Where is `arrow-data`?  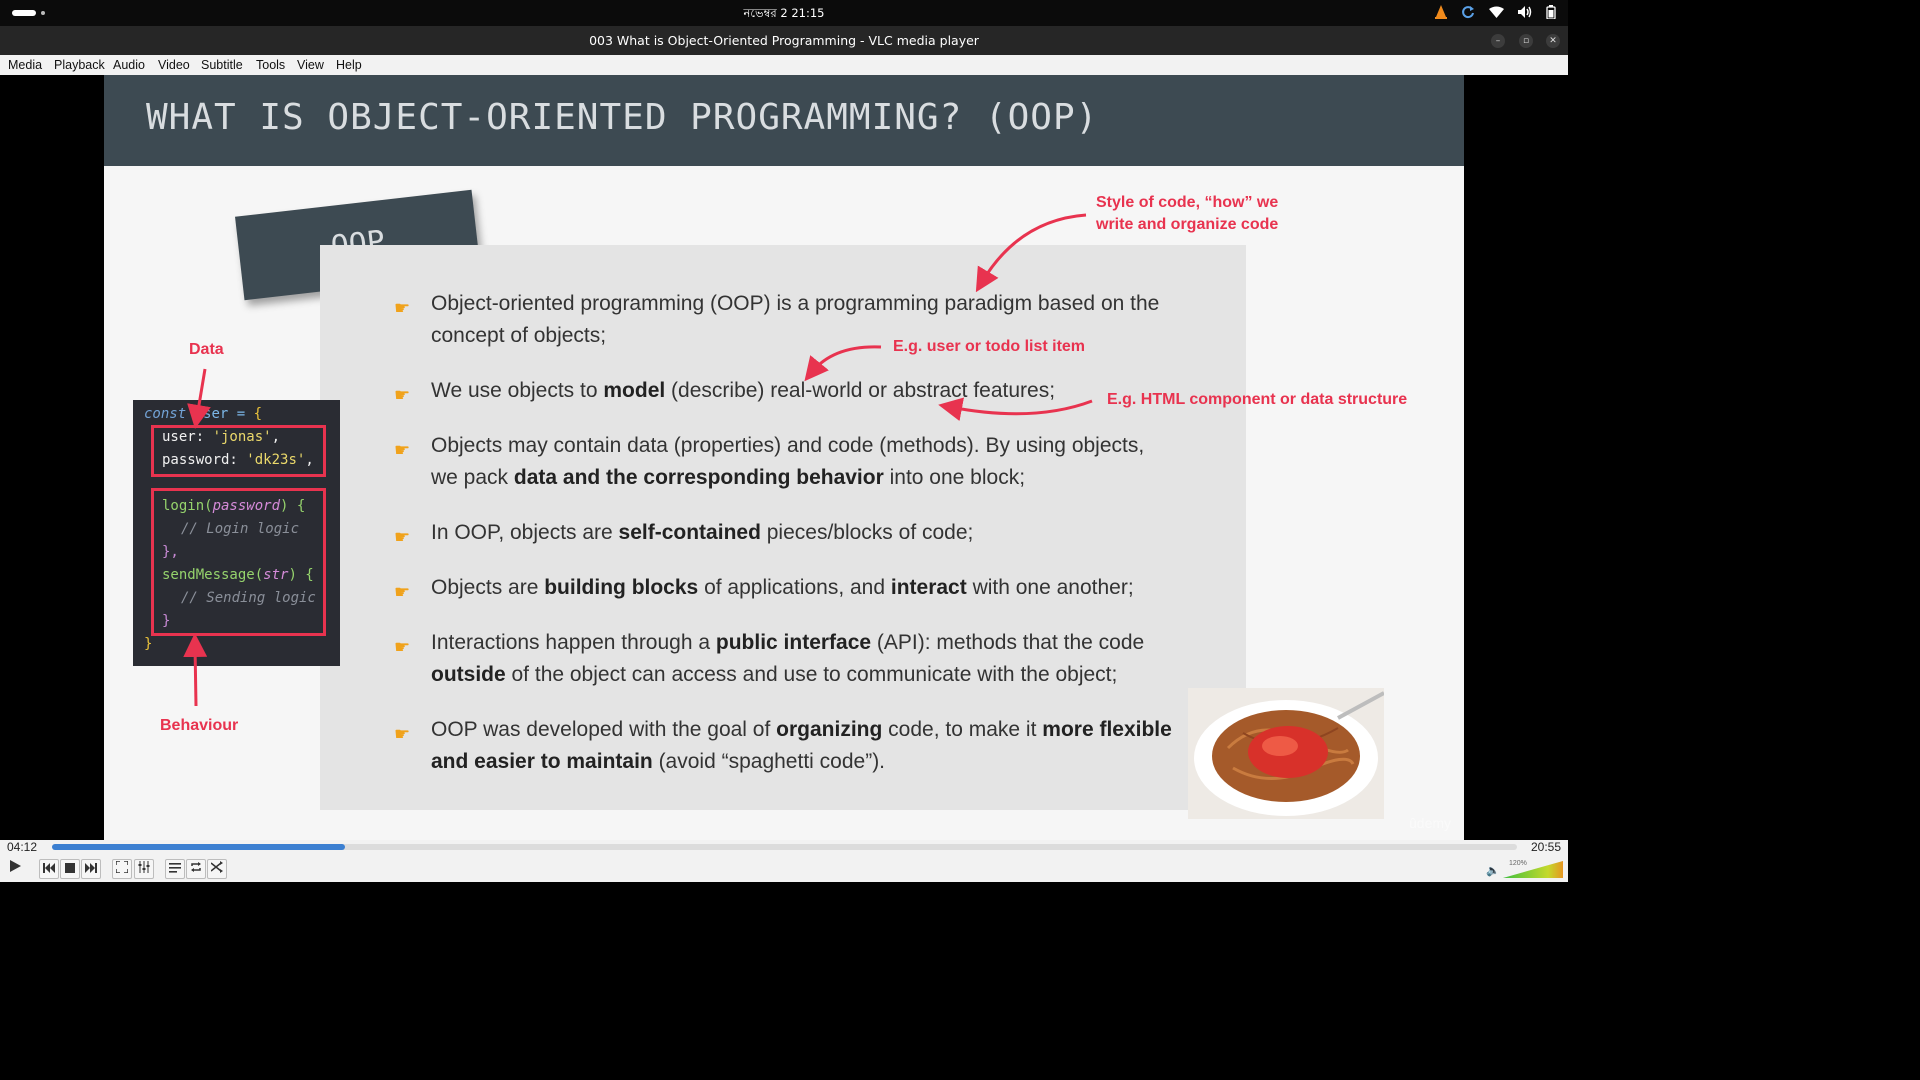
arrow-data is located at coordinates (199, 398).